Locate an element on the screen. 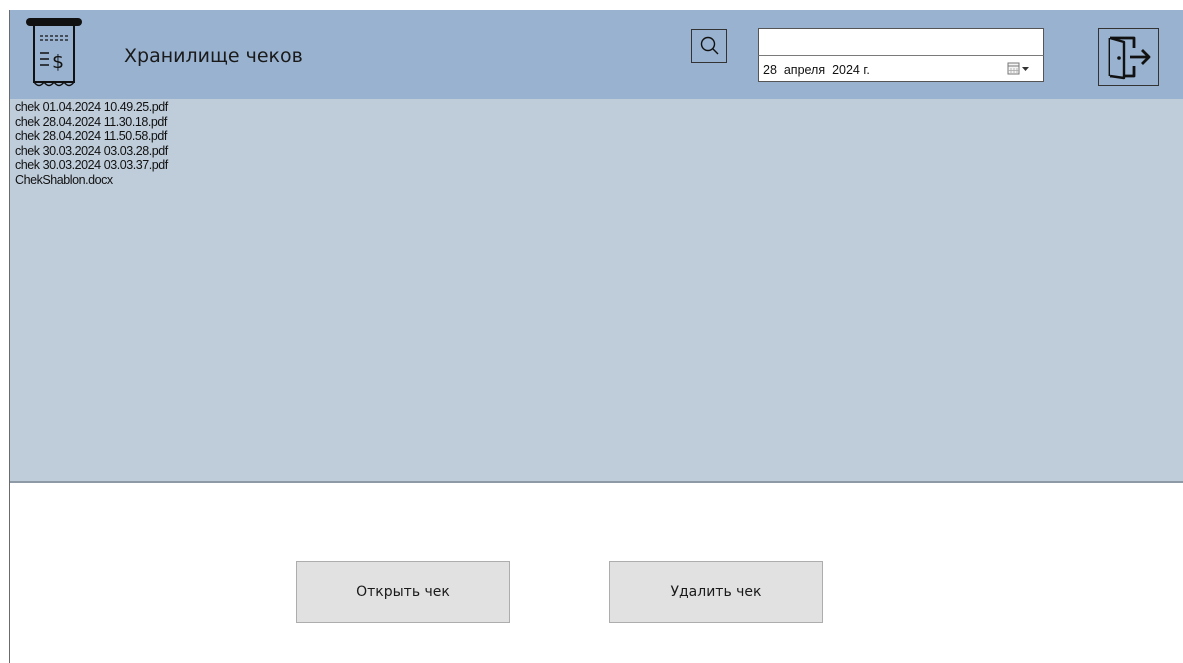 The width and height of the screenshot is (1183, 663). file-list-item: chek 30.03.2024 03.03.28.pdf is located at coordinates (596, 151).